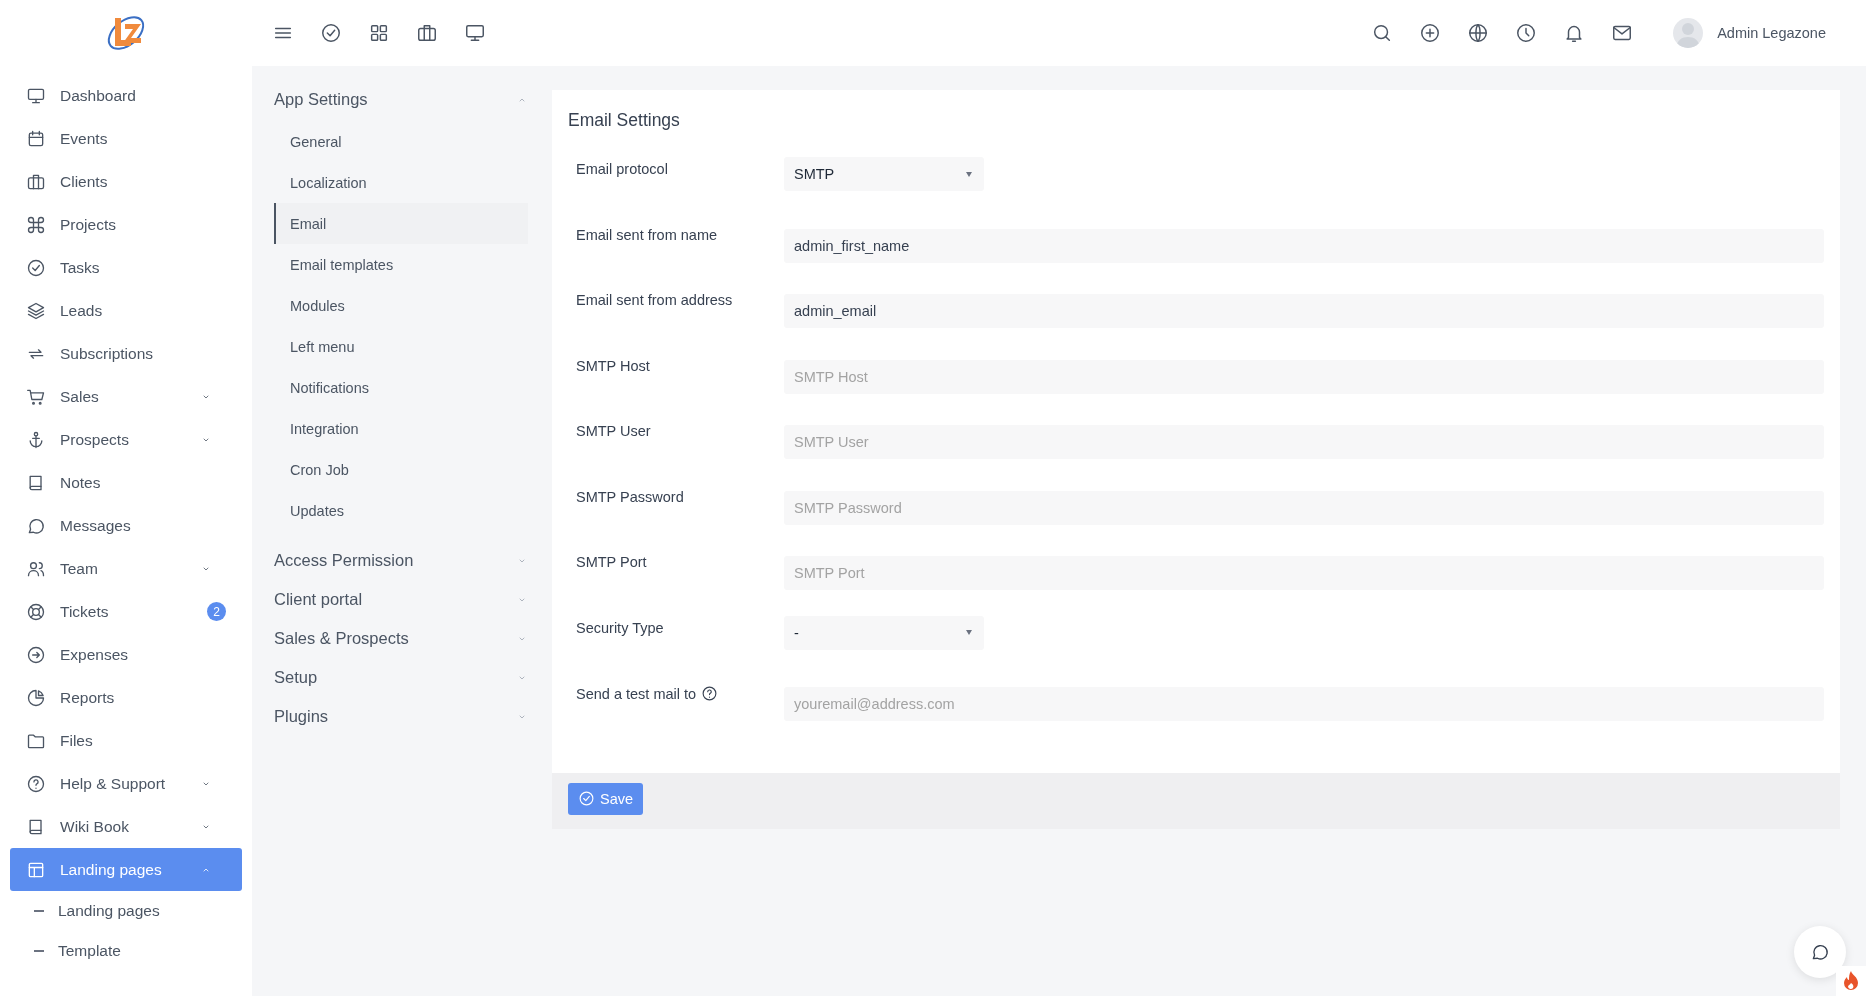 The width and height of the screenshot is (1866, 996). Describe the element at coordinates (1304, 442) in the screenshot. I see `input-field: SMTP User` at that location.